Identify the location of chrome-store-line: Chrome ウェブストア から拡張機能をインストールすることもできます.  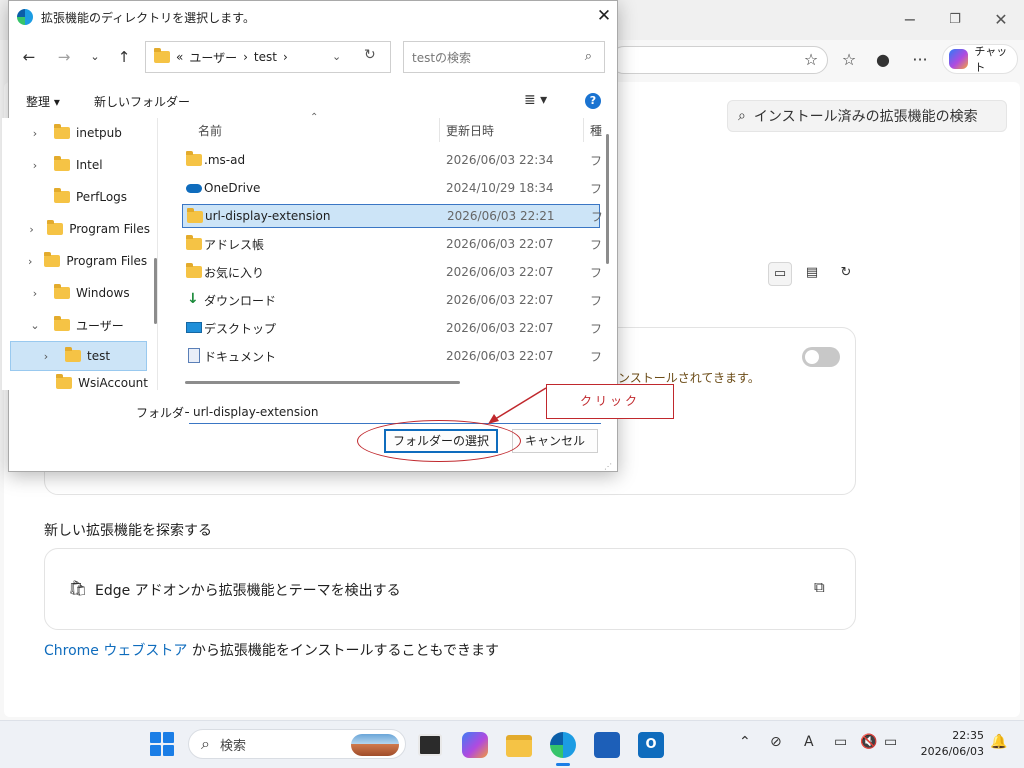
(271, 650).